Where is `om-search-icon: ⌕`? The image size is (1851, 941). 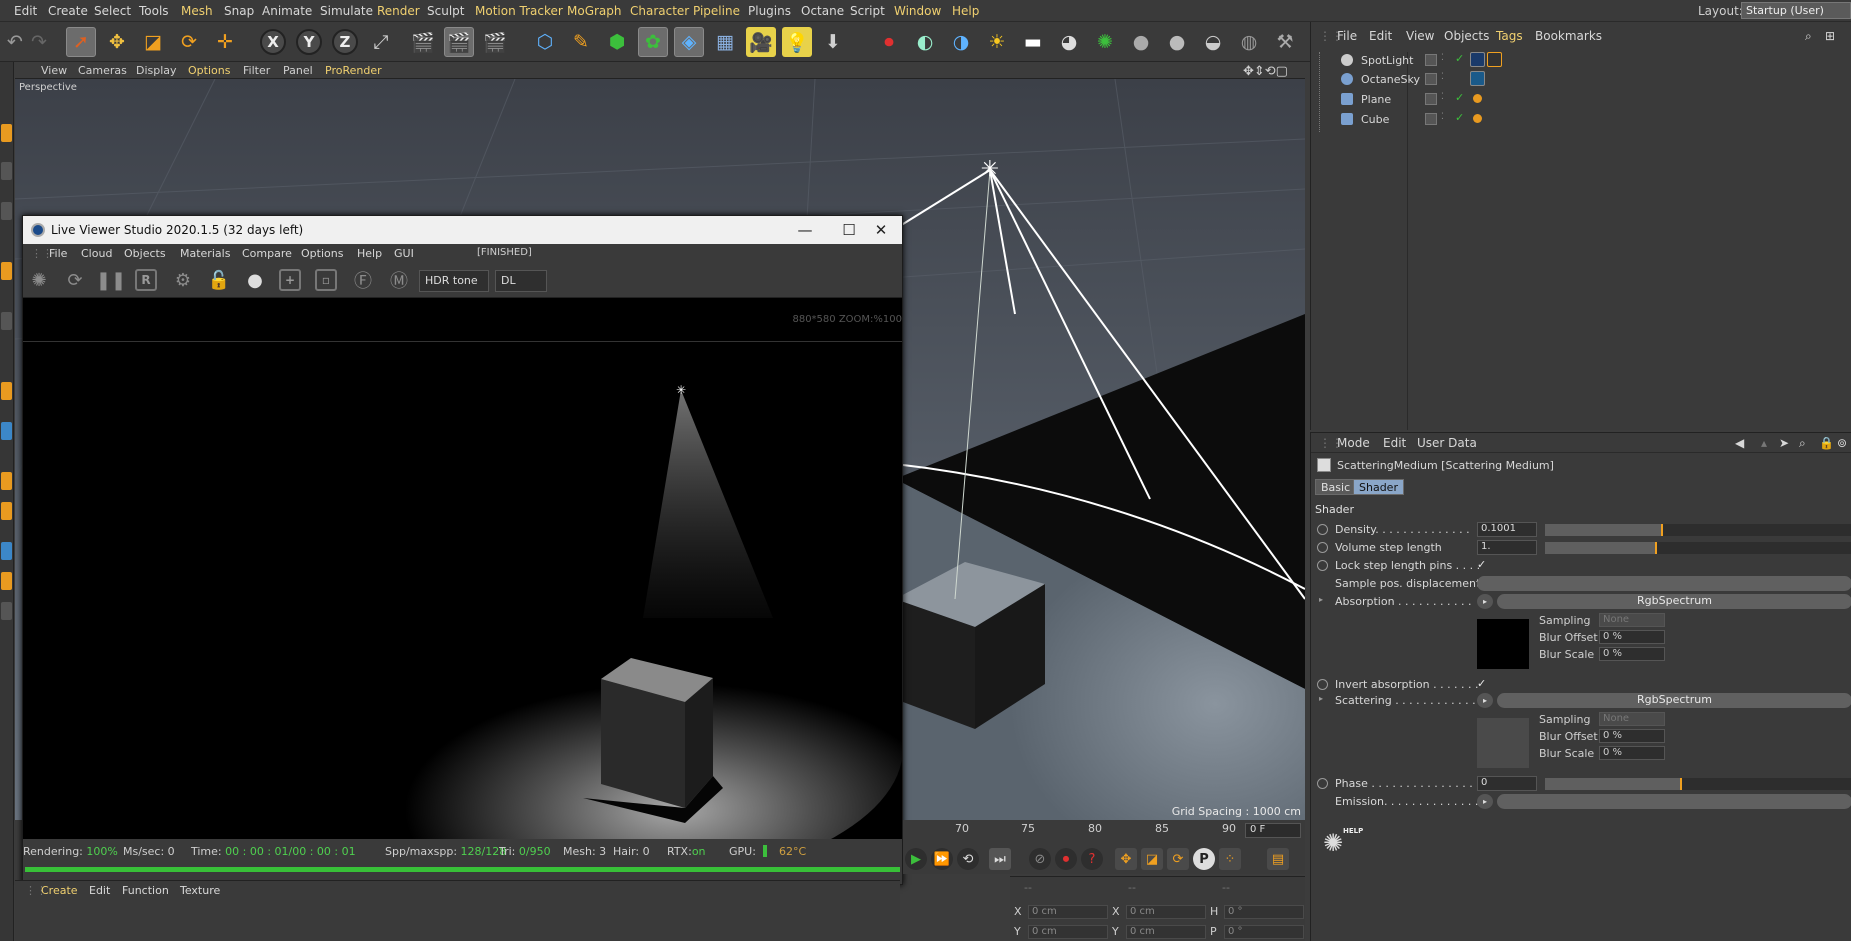 om-search-icon: ⌕ is located at coordinates (1808, 36).